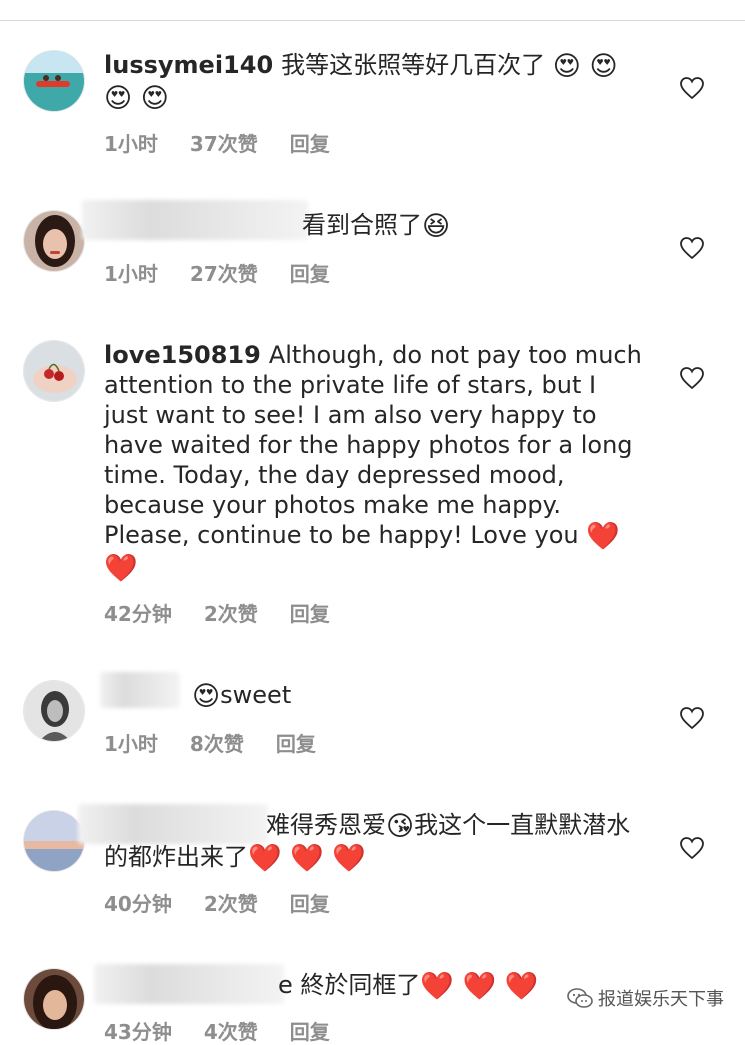 This screenshot has height=1045, width=745. What do you see at coordinates (362, 225) in the screenshot?
I see `comment-text: 看到合照了` at bounding box center [362, 225].